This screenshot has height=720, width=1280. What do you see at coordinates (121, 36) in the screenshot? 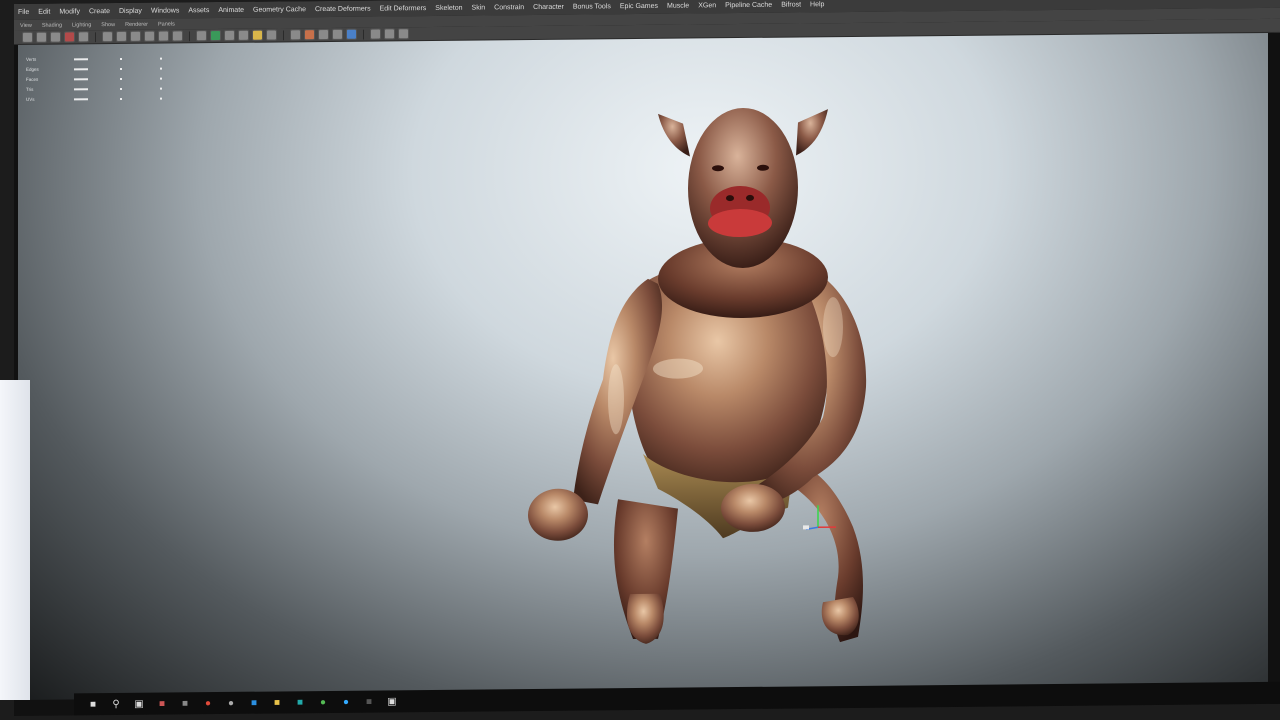
I see `resolution-gate-icon` at bounding box center [121, 36].